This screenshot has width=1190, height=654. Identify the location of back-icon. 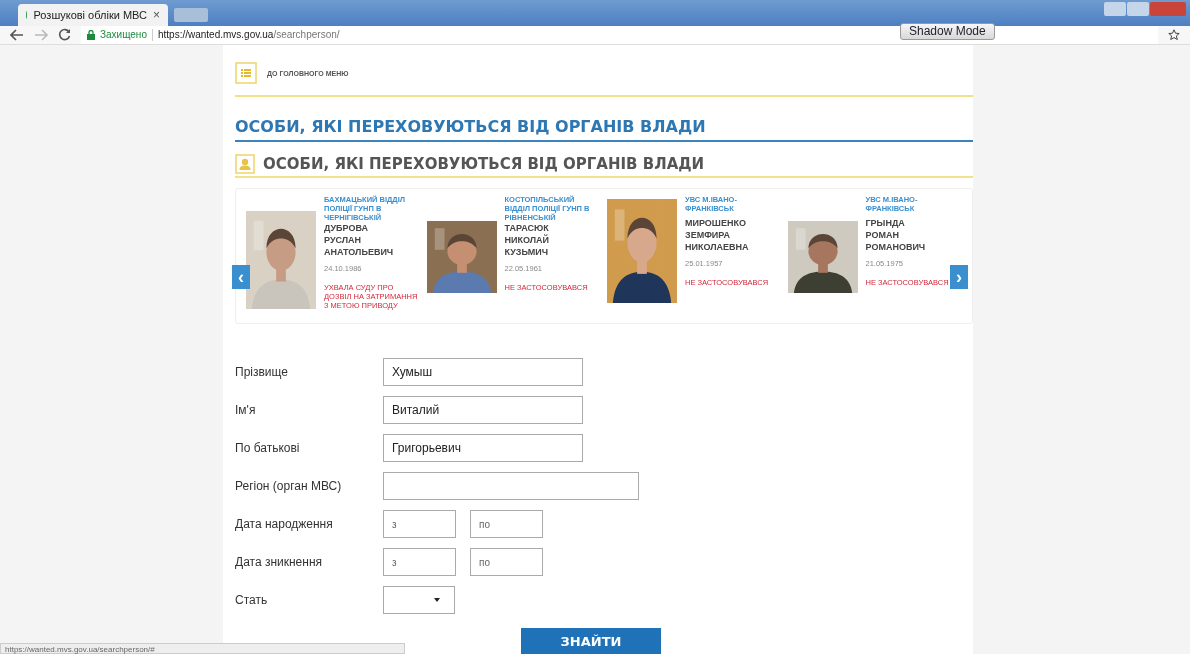
(17, 34).